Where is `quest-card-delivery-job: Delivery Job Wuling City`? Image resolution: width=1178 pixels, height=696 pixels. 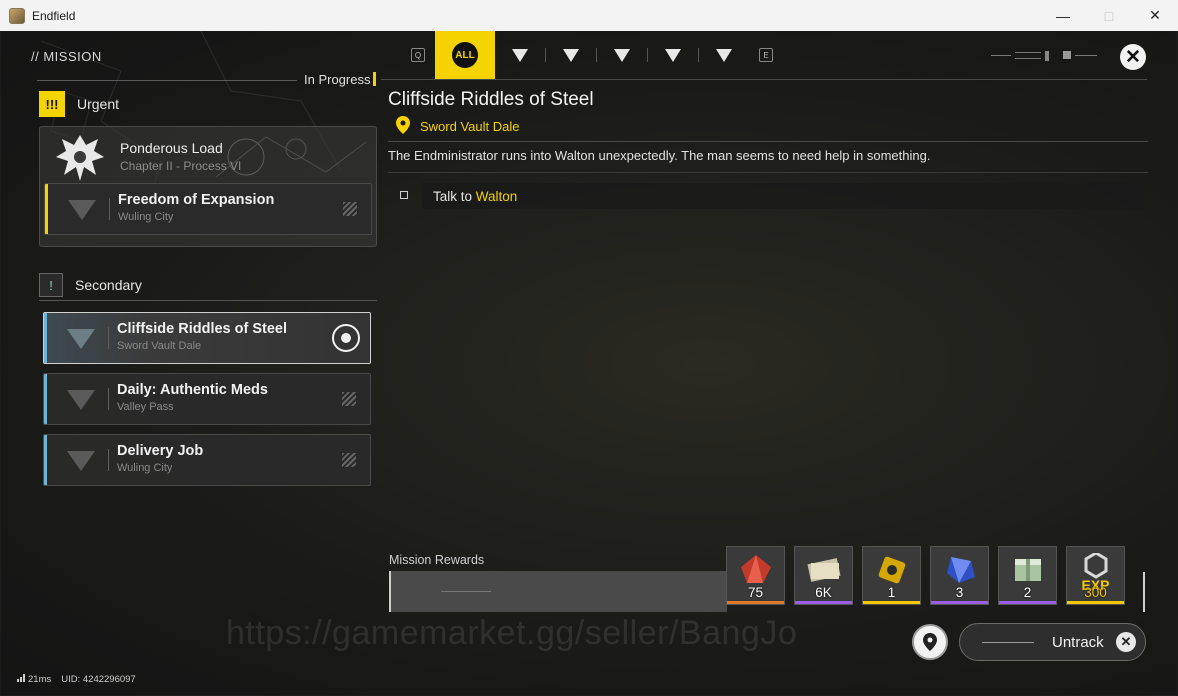 quest-card-delivery-job: Delivery Job Wuling City is located at coordinates (207, 460).